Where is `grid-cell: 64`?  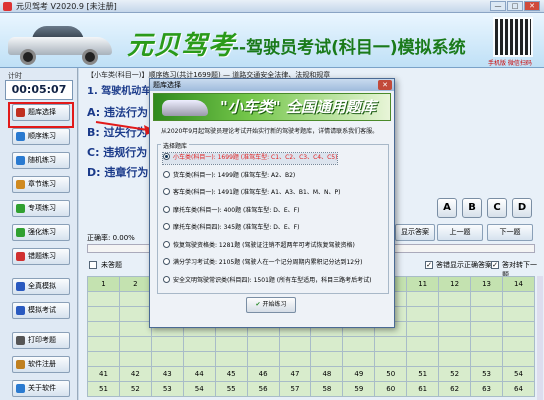
grid-cell: 64 is located at coordinates (518, 389).